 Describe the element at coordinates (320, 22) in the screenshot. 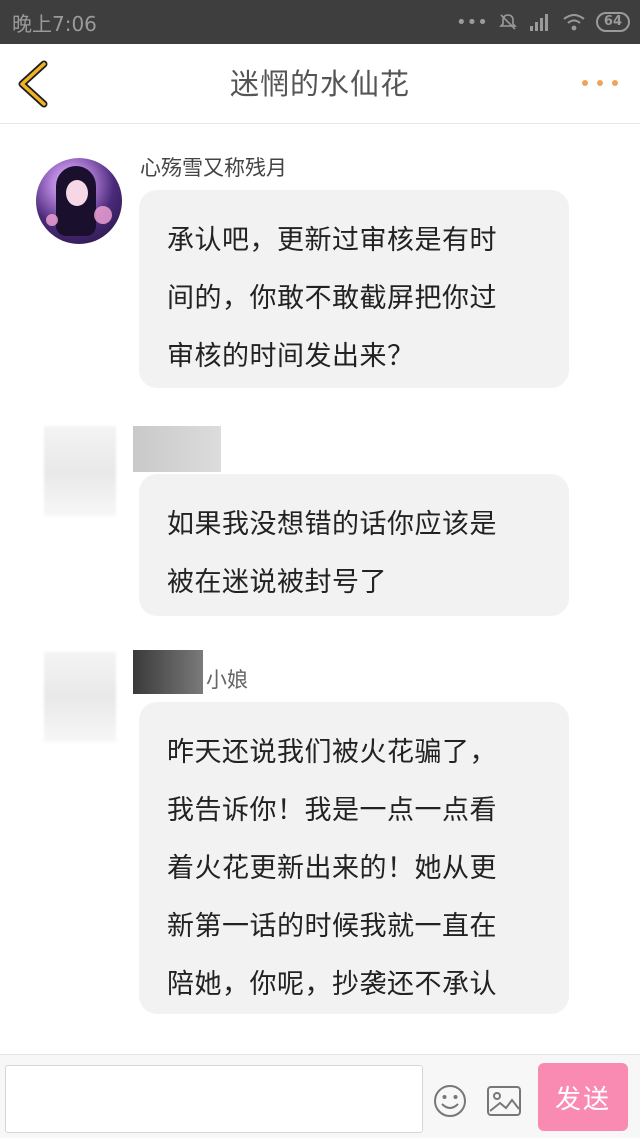

I see `status-bar: 晚上7:06 ••• 64` at that location.